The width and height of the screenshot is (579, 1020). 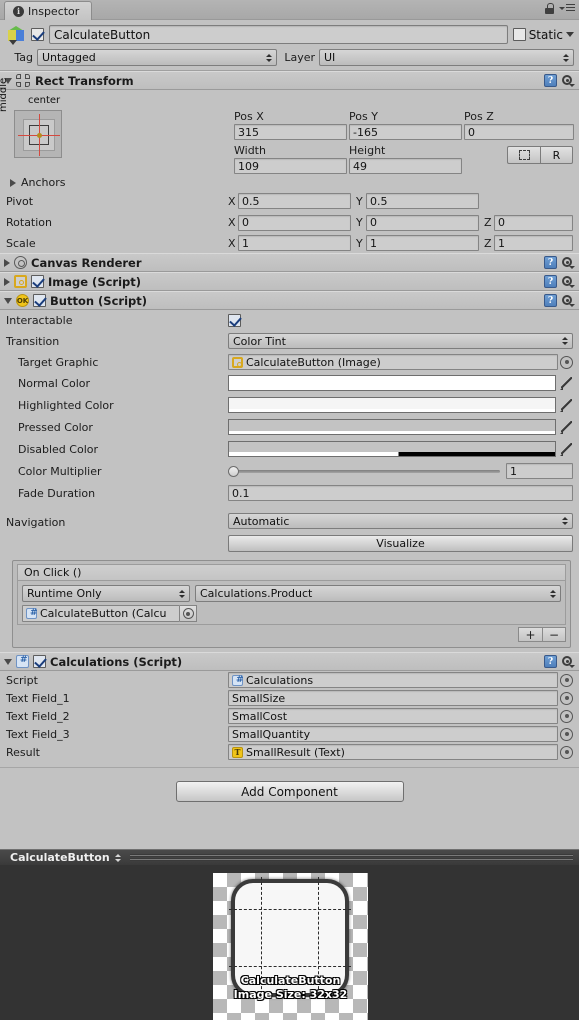 I want to click on info-icon: i, so click(x=18, y=11).